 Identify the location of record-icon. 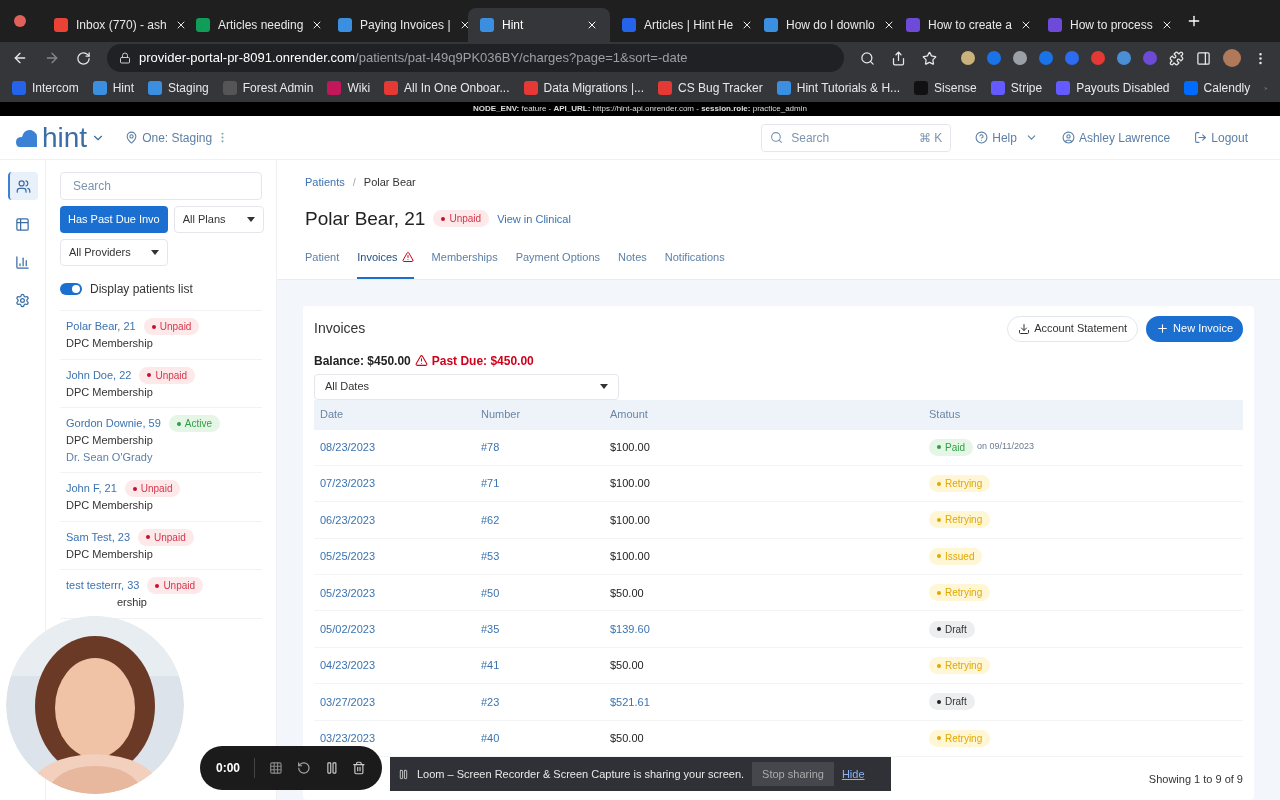
(20, 21).